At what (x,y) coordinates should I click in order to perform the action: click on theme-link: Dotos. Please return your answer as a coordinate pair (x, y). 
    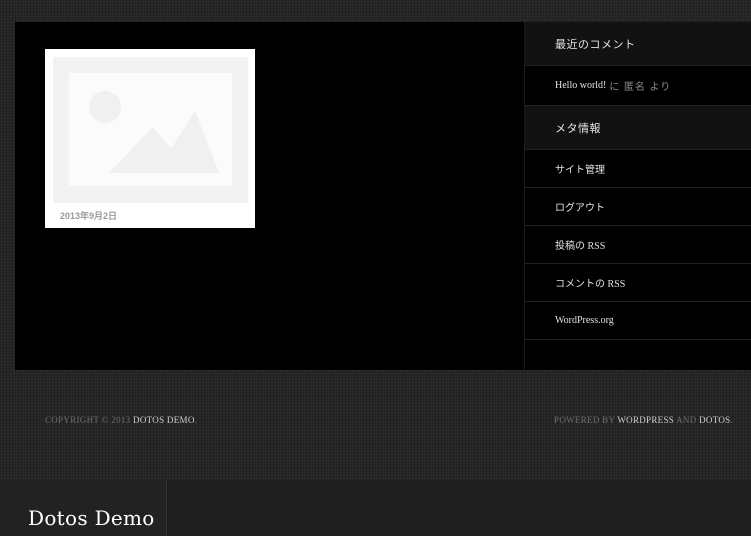
    Looking at the image, I should click on (714, 420).